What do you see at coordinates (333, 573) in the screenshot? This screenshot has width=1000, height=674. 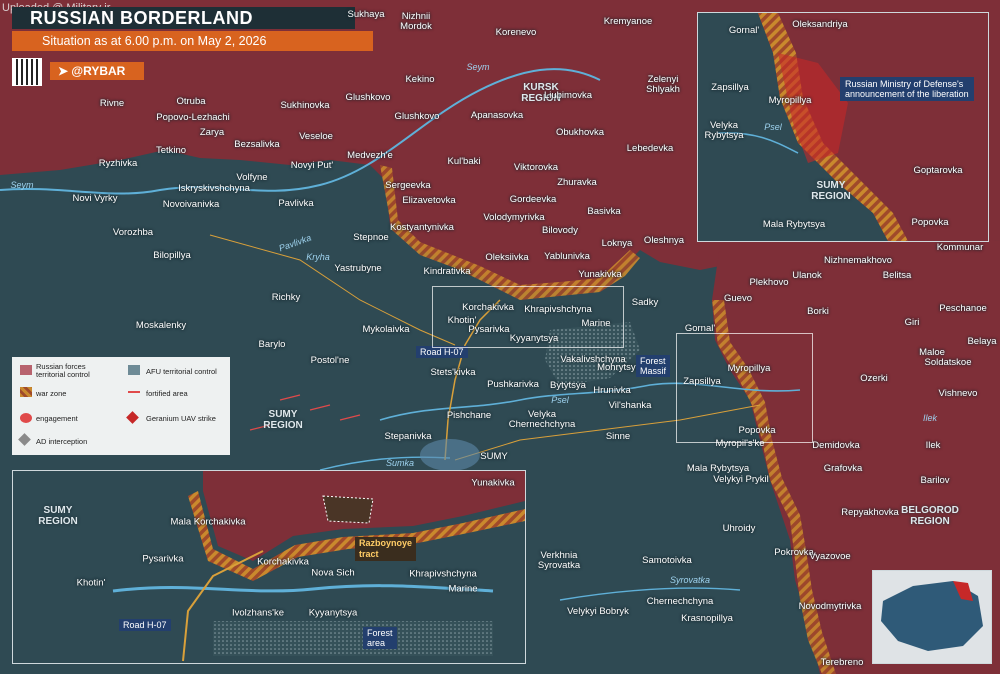 I see `inset-sw-place-label: Nova Sich` at bounding box center [333, 573].